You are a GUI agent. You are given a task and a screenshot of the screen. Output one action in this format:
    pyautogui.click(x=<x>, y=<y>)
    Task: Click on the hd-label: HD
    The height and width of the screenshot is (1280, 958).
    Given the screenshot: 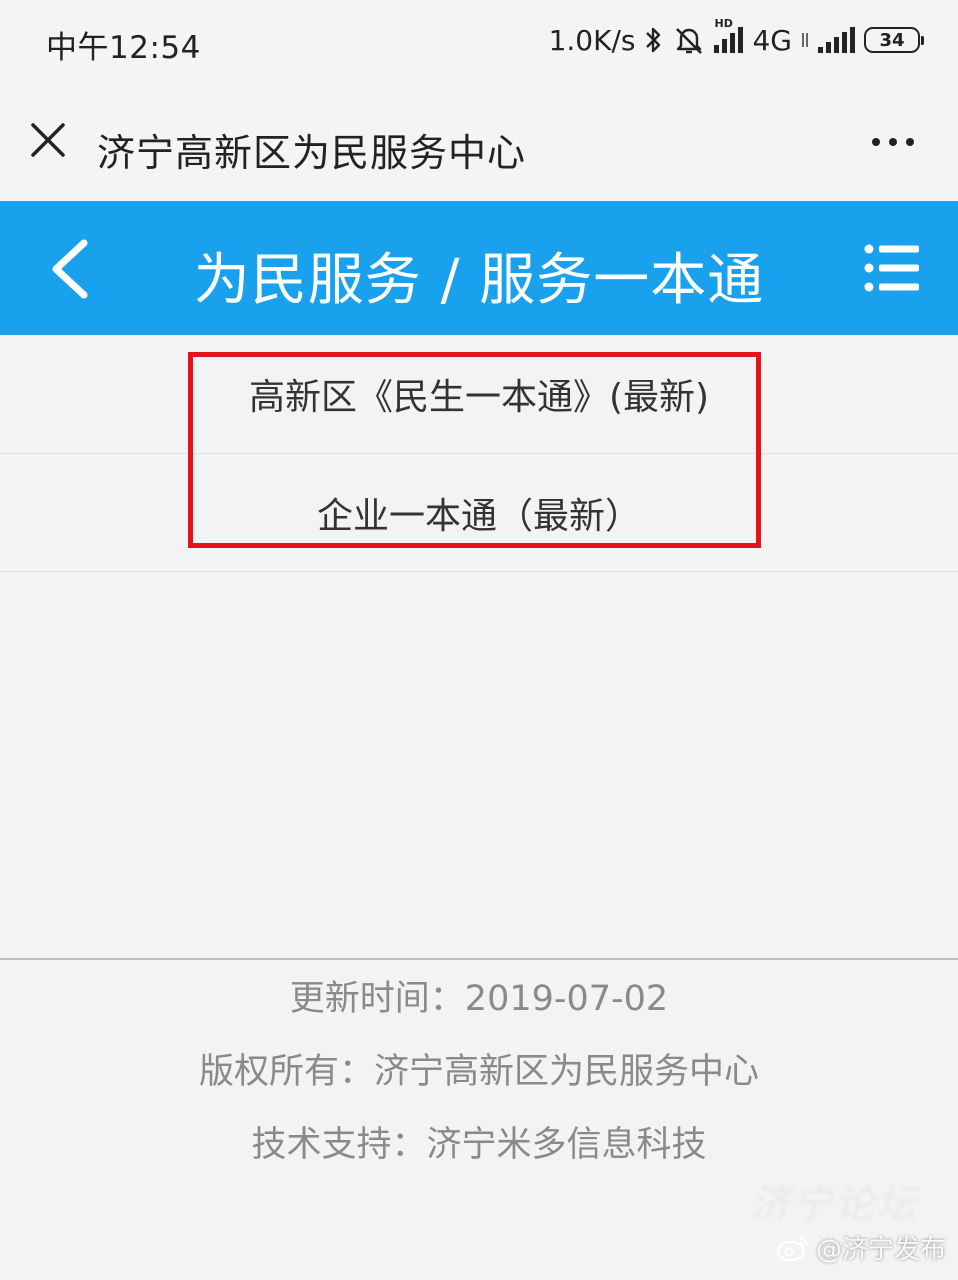 What is the action you would take?
    pyautogui.click(x=723, y=23)
    